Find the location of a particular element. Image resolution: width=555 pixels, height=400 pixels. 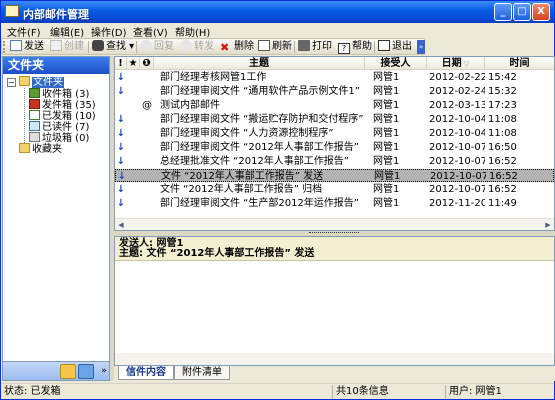

col-attach: ❶ is located at coordinates (147, 63).